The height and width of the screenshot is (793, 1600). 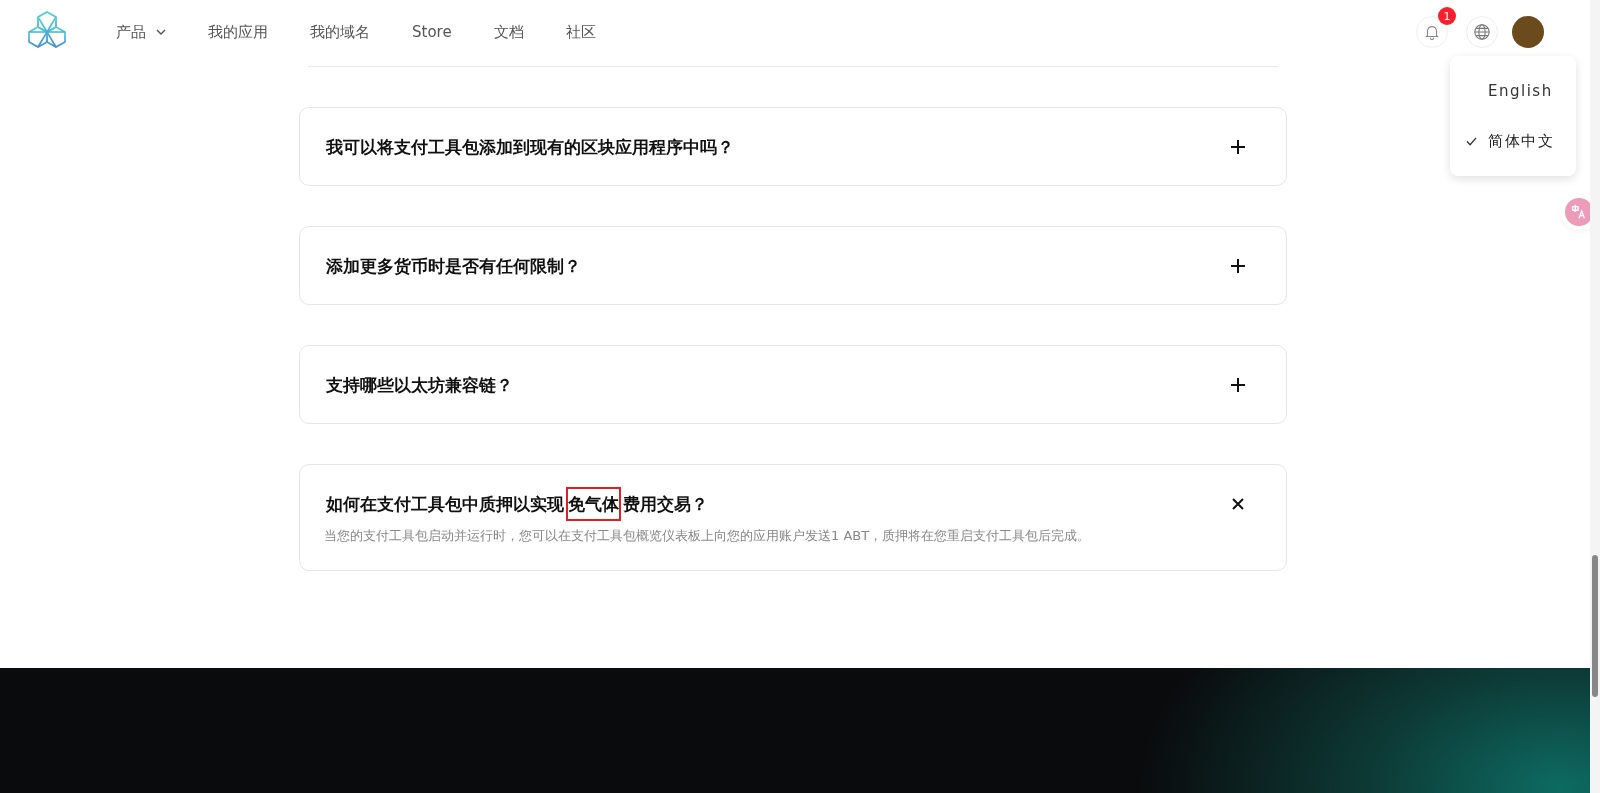 What do you see at coordinates (1513, 91) in the screenshot?
I see `language-option: English` at bounding box center [1513, 91].